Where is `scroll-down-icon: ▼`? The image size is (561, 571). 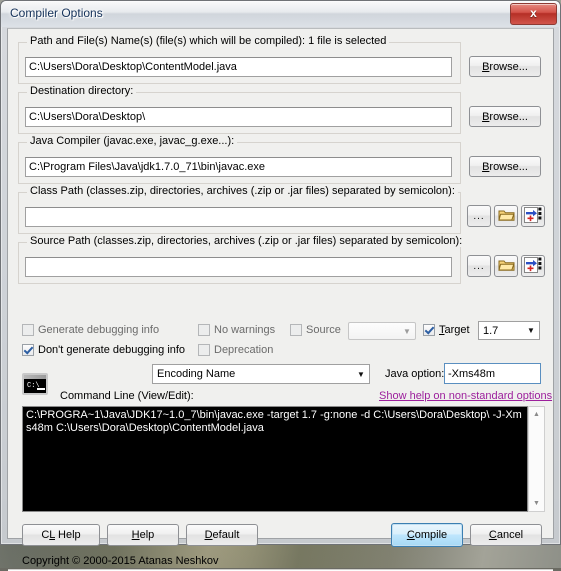 scroll-down-icon: ▼ is located at coordinates (536, 503).